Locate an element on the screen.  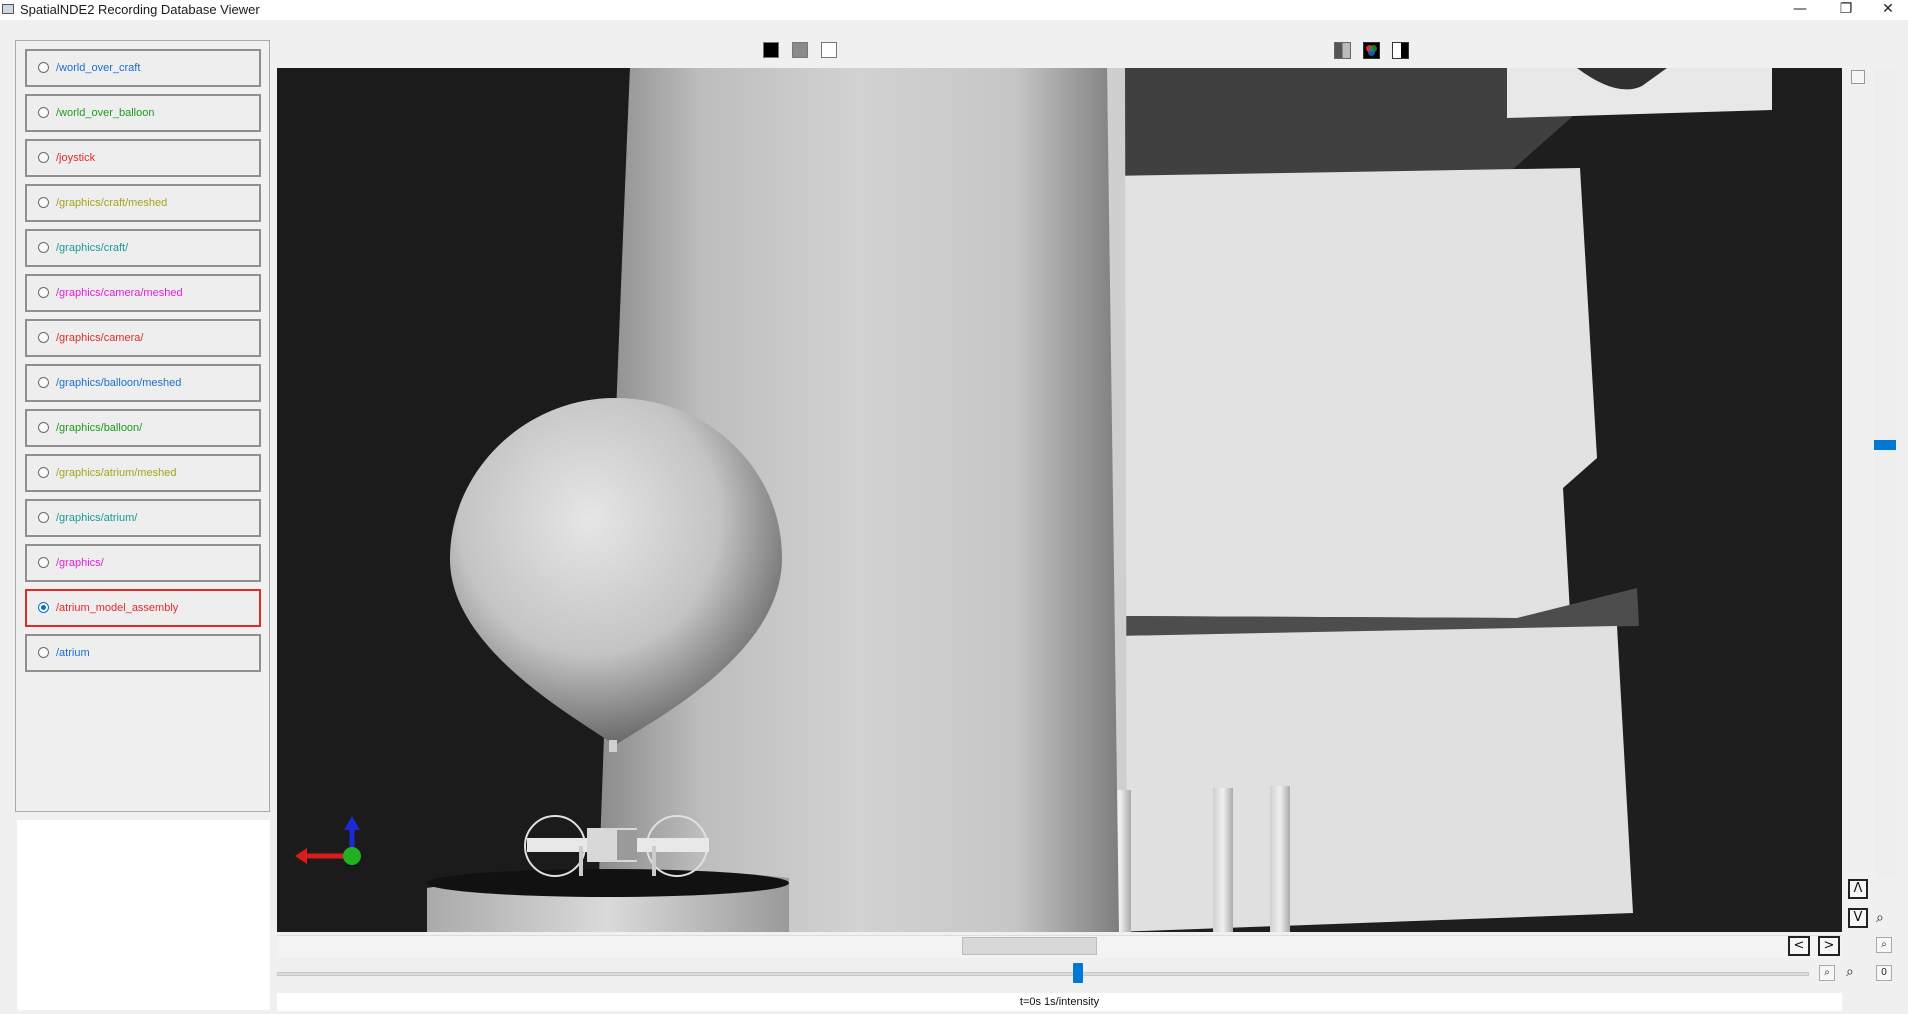
next-frame-button: > is located at coordinates (1829, 946).